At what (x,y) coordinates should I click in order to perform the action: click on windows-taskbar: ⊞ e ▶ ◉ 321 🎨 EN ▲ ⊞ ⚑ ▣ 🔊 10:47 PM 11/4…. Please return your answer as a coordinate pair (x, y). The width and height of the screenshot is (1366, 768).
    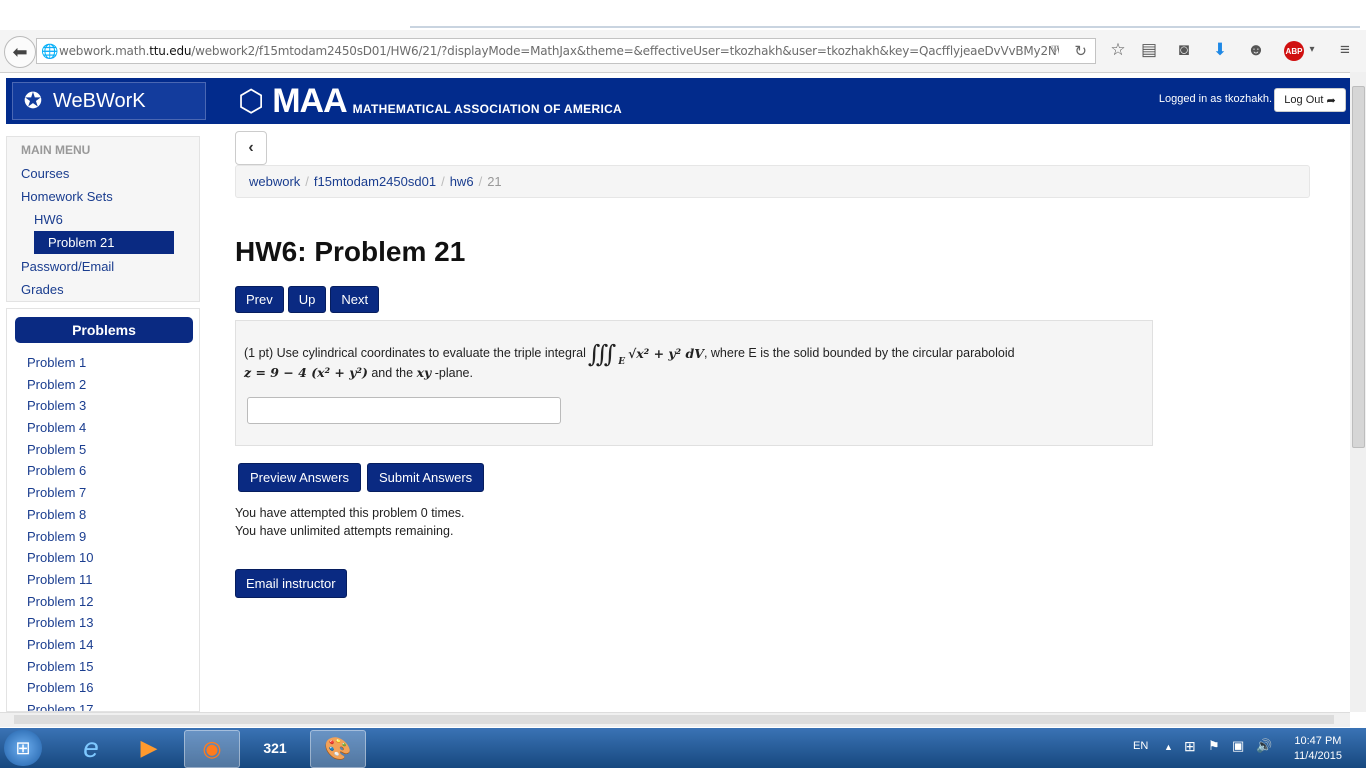
    Looking at the image, I should click on (683, 748).